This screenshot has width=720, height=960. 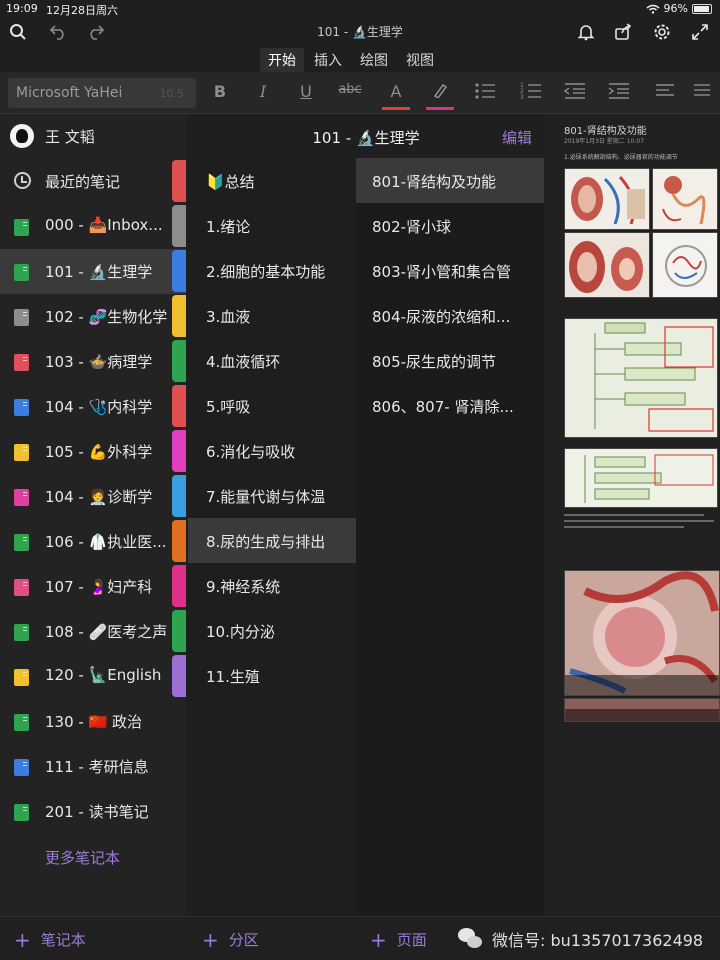 I want to click on page-item: 801-肾结构及功能, so click(x=450, y=180).